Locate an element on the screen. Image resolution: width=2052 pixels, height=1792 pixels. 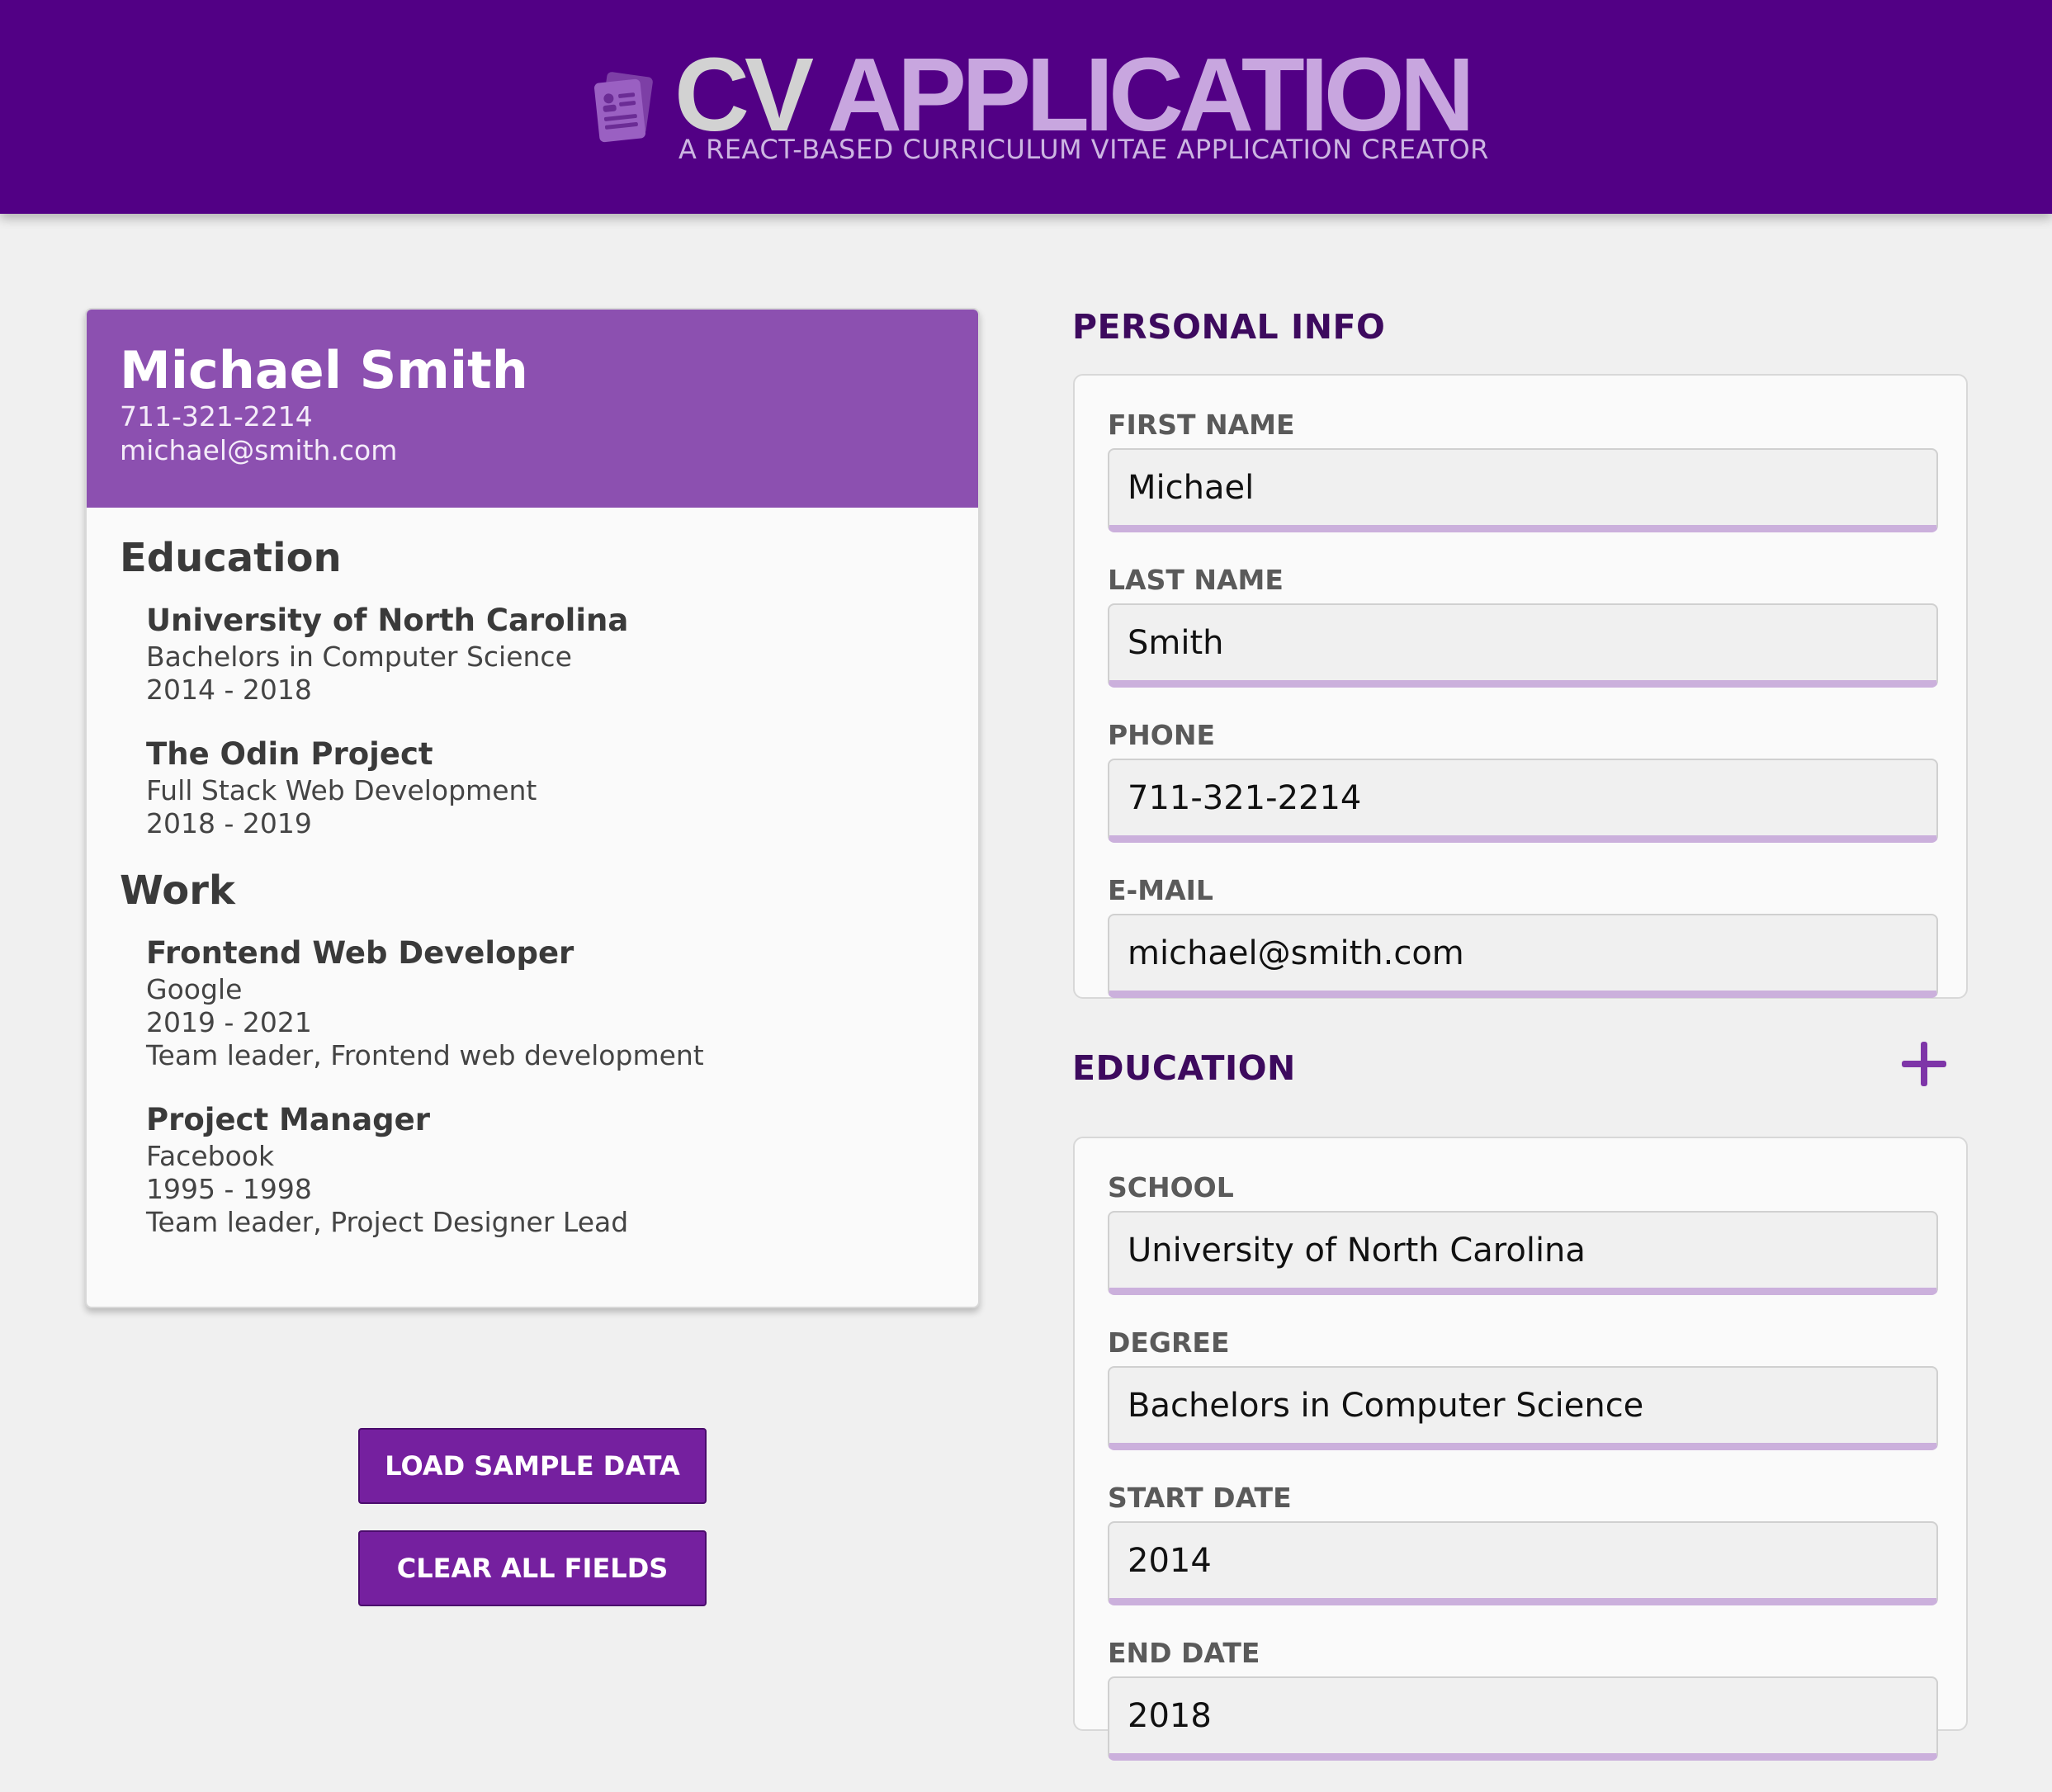
cv-education-school: University of North Carolina is located at coordinates (387, 621).